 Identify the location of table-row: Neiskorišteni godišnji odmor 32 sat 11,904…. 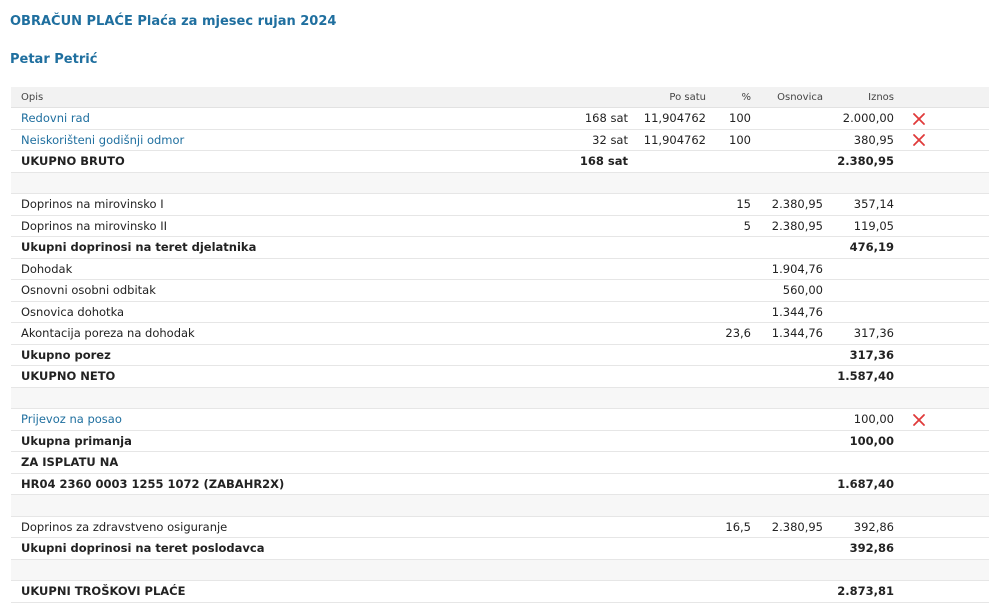
(500, 140).